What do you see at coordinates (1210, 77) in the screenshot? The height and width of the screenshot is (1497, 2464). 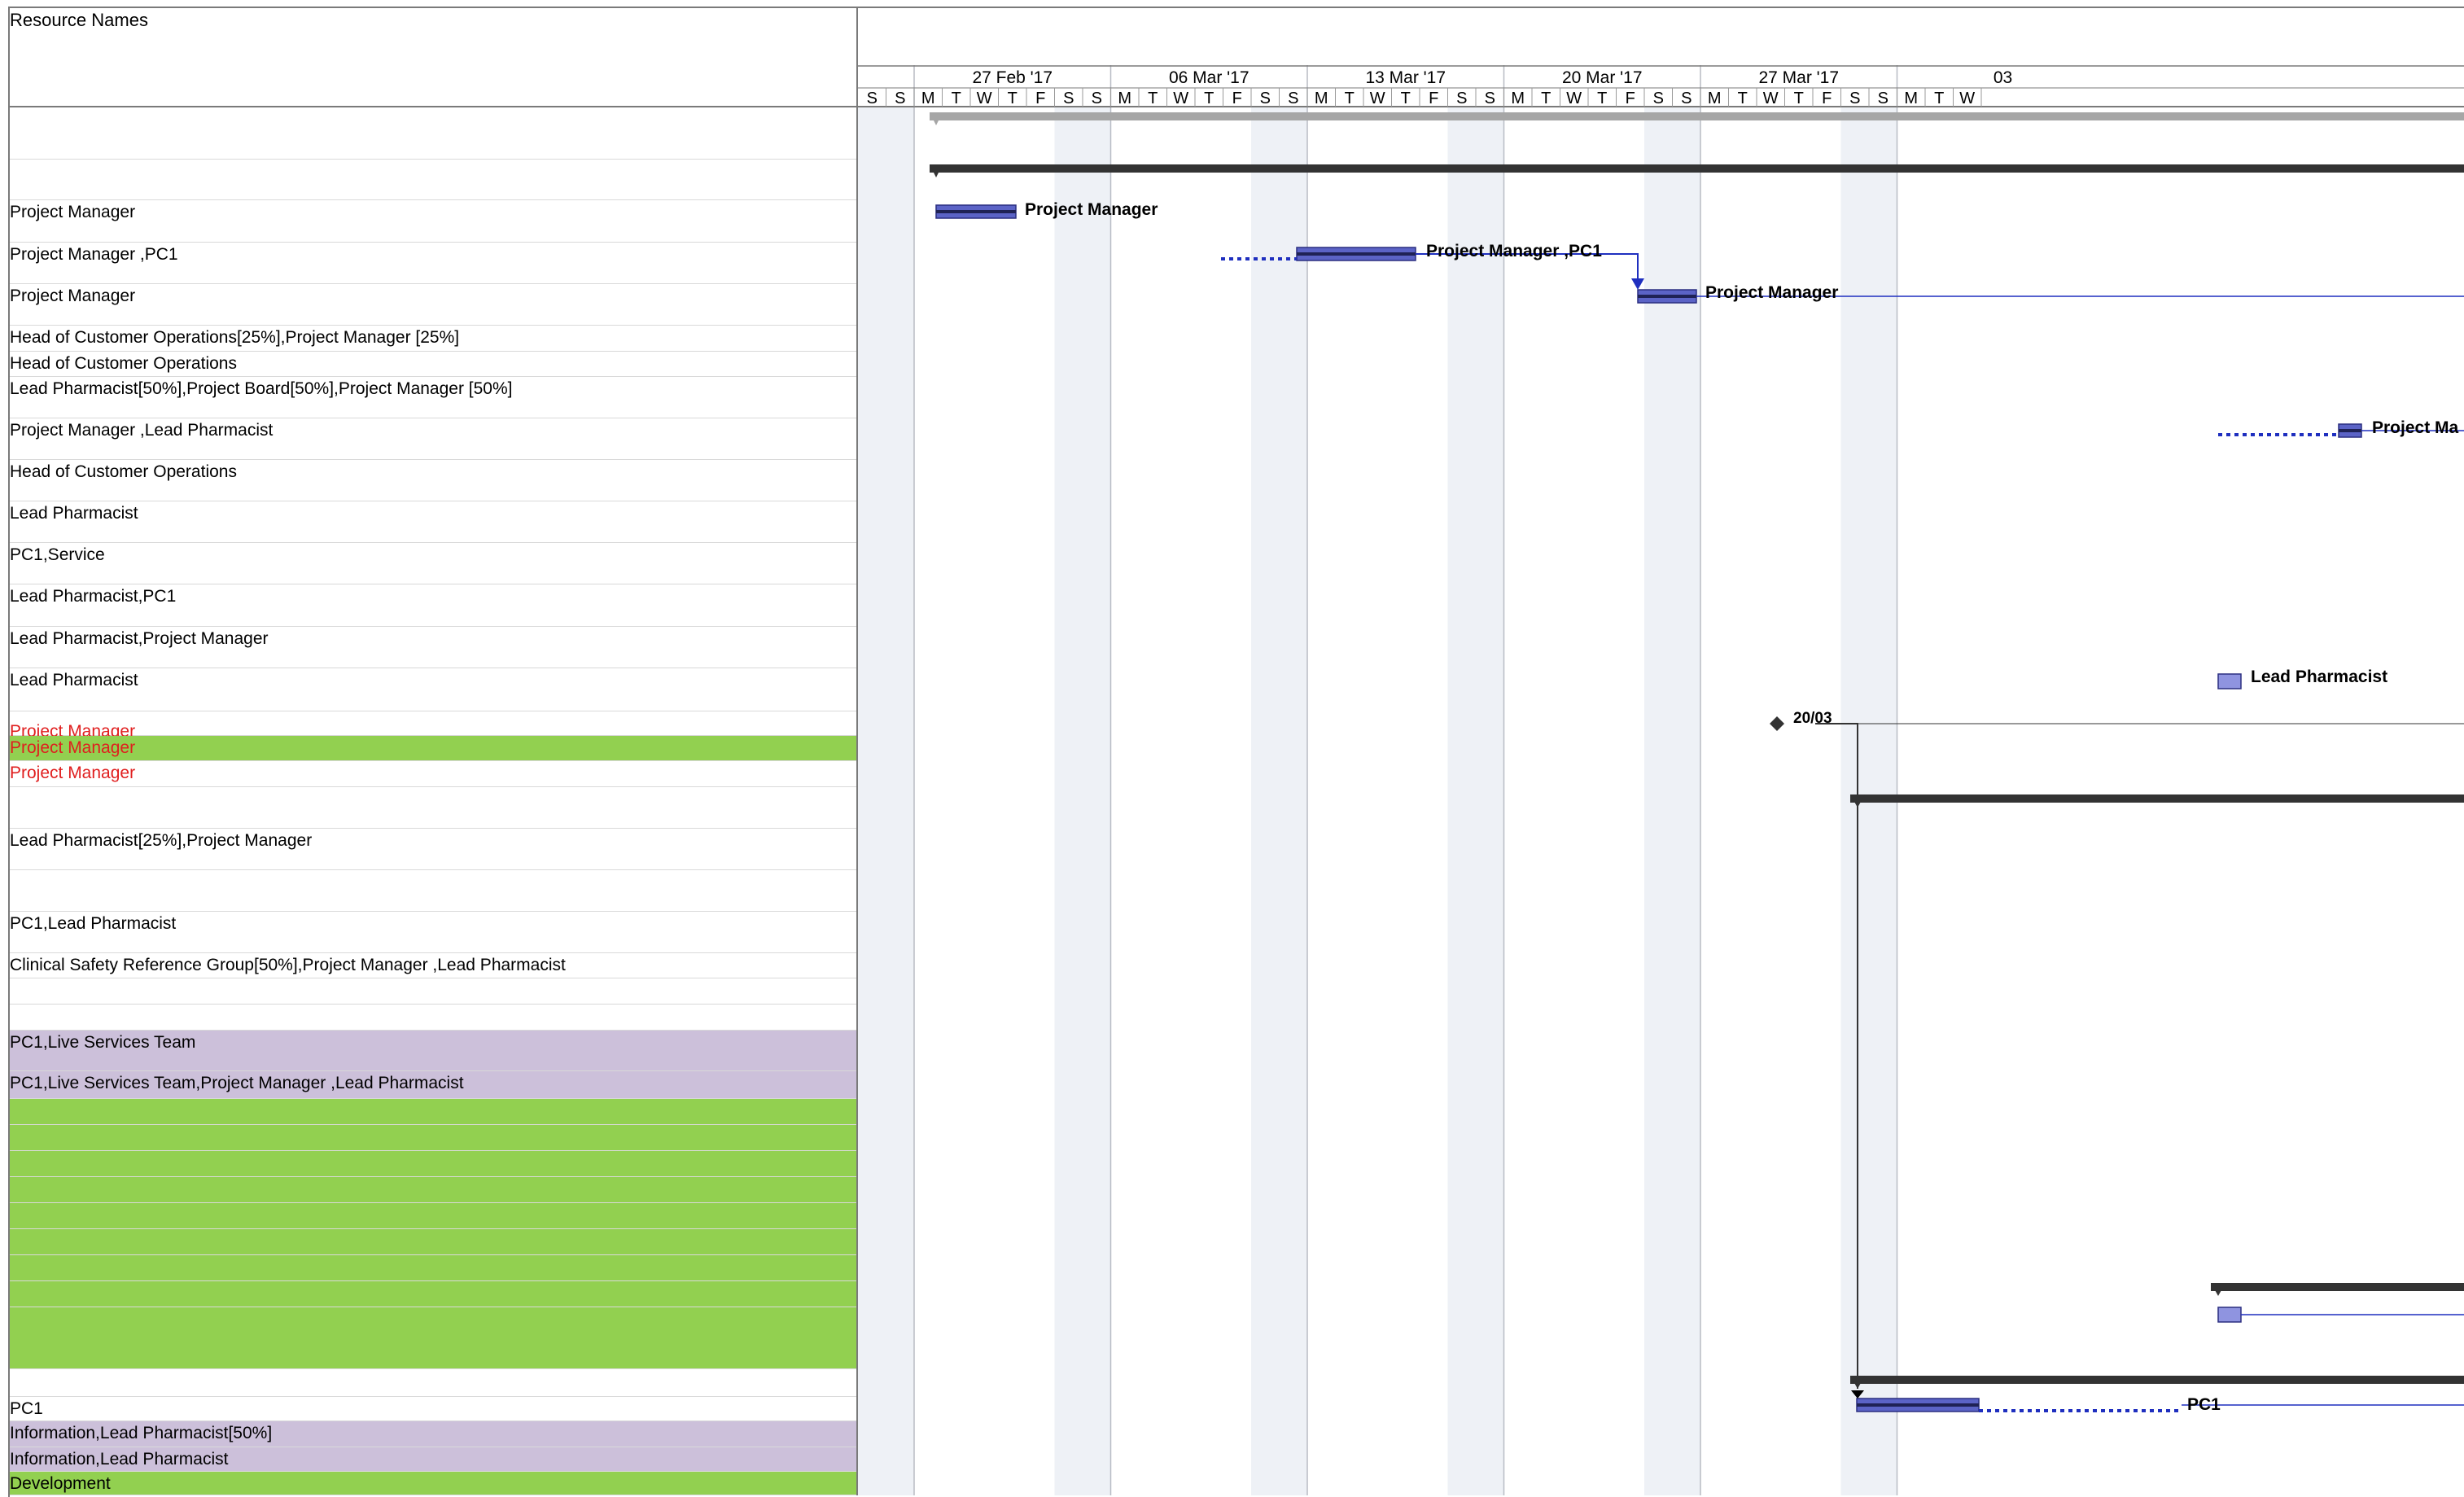 I see `week-label: 06 Mar '17` at bounding box center [1210, 77].